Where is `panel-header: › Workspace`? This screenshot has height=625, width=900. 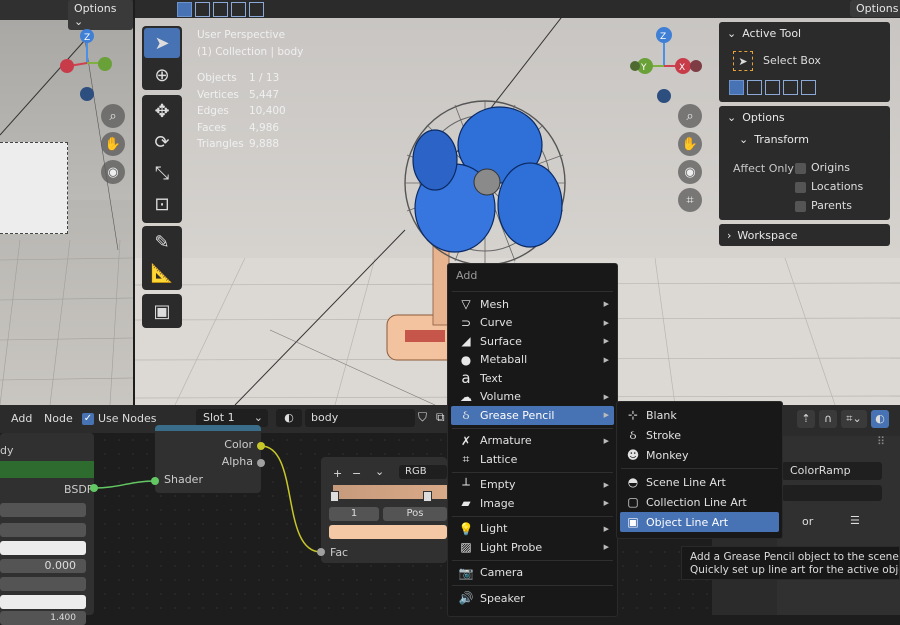 panel-header: › Workspace is located at coordinates (804, 235).